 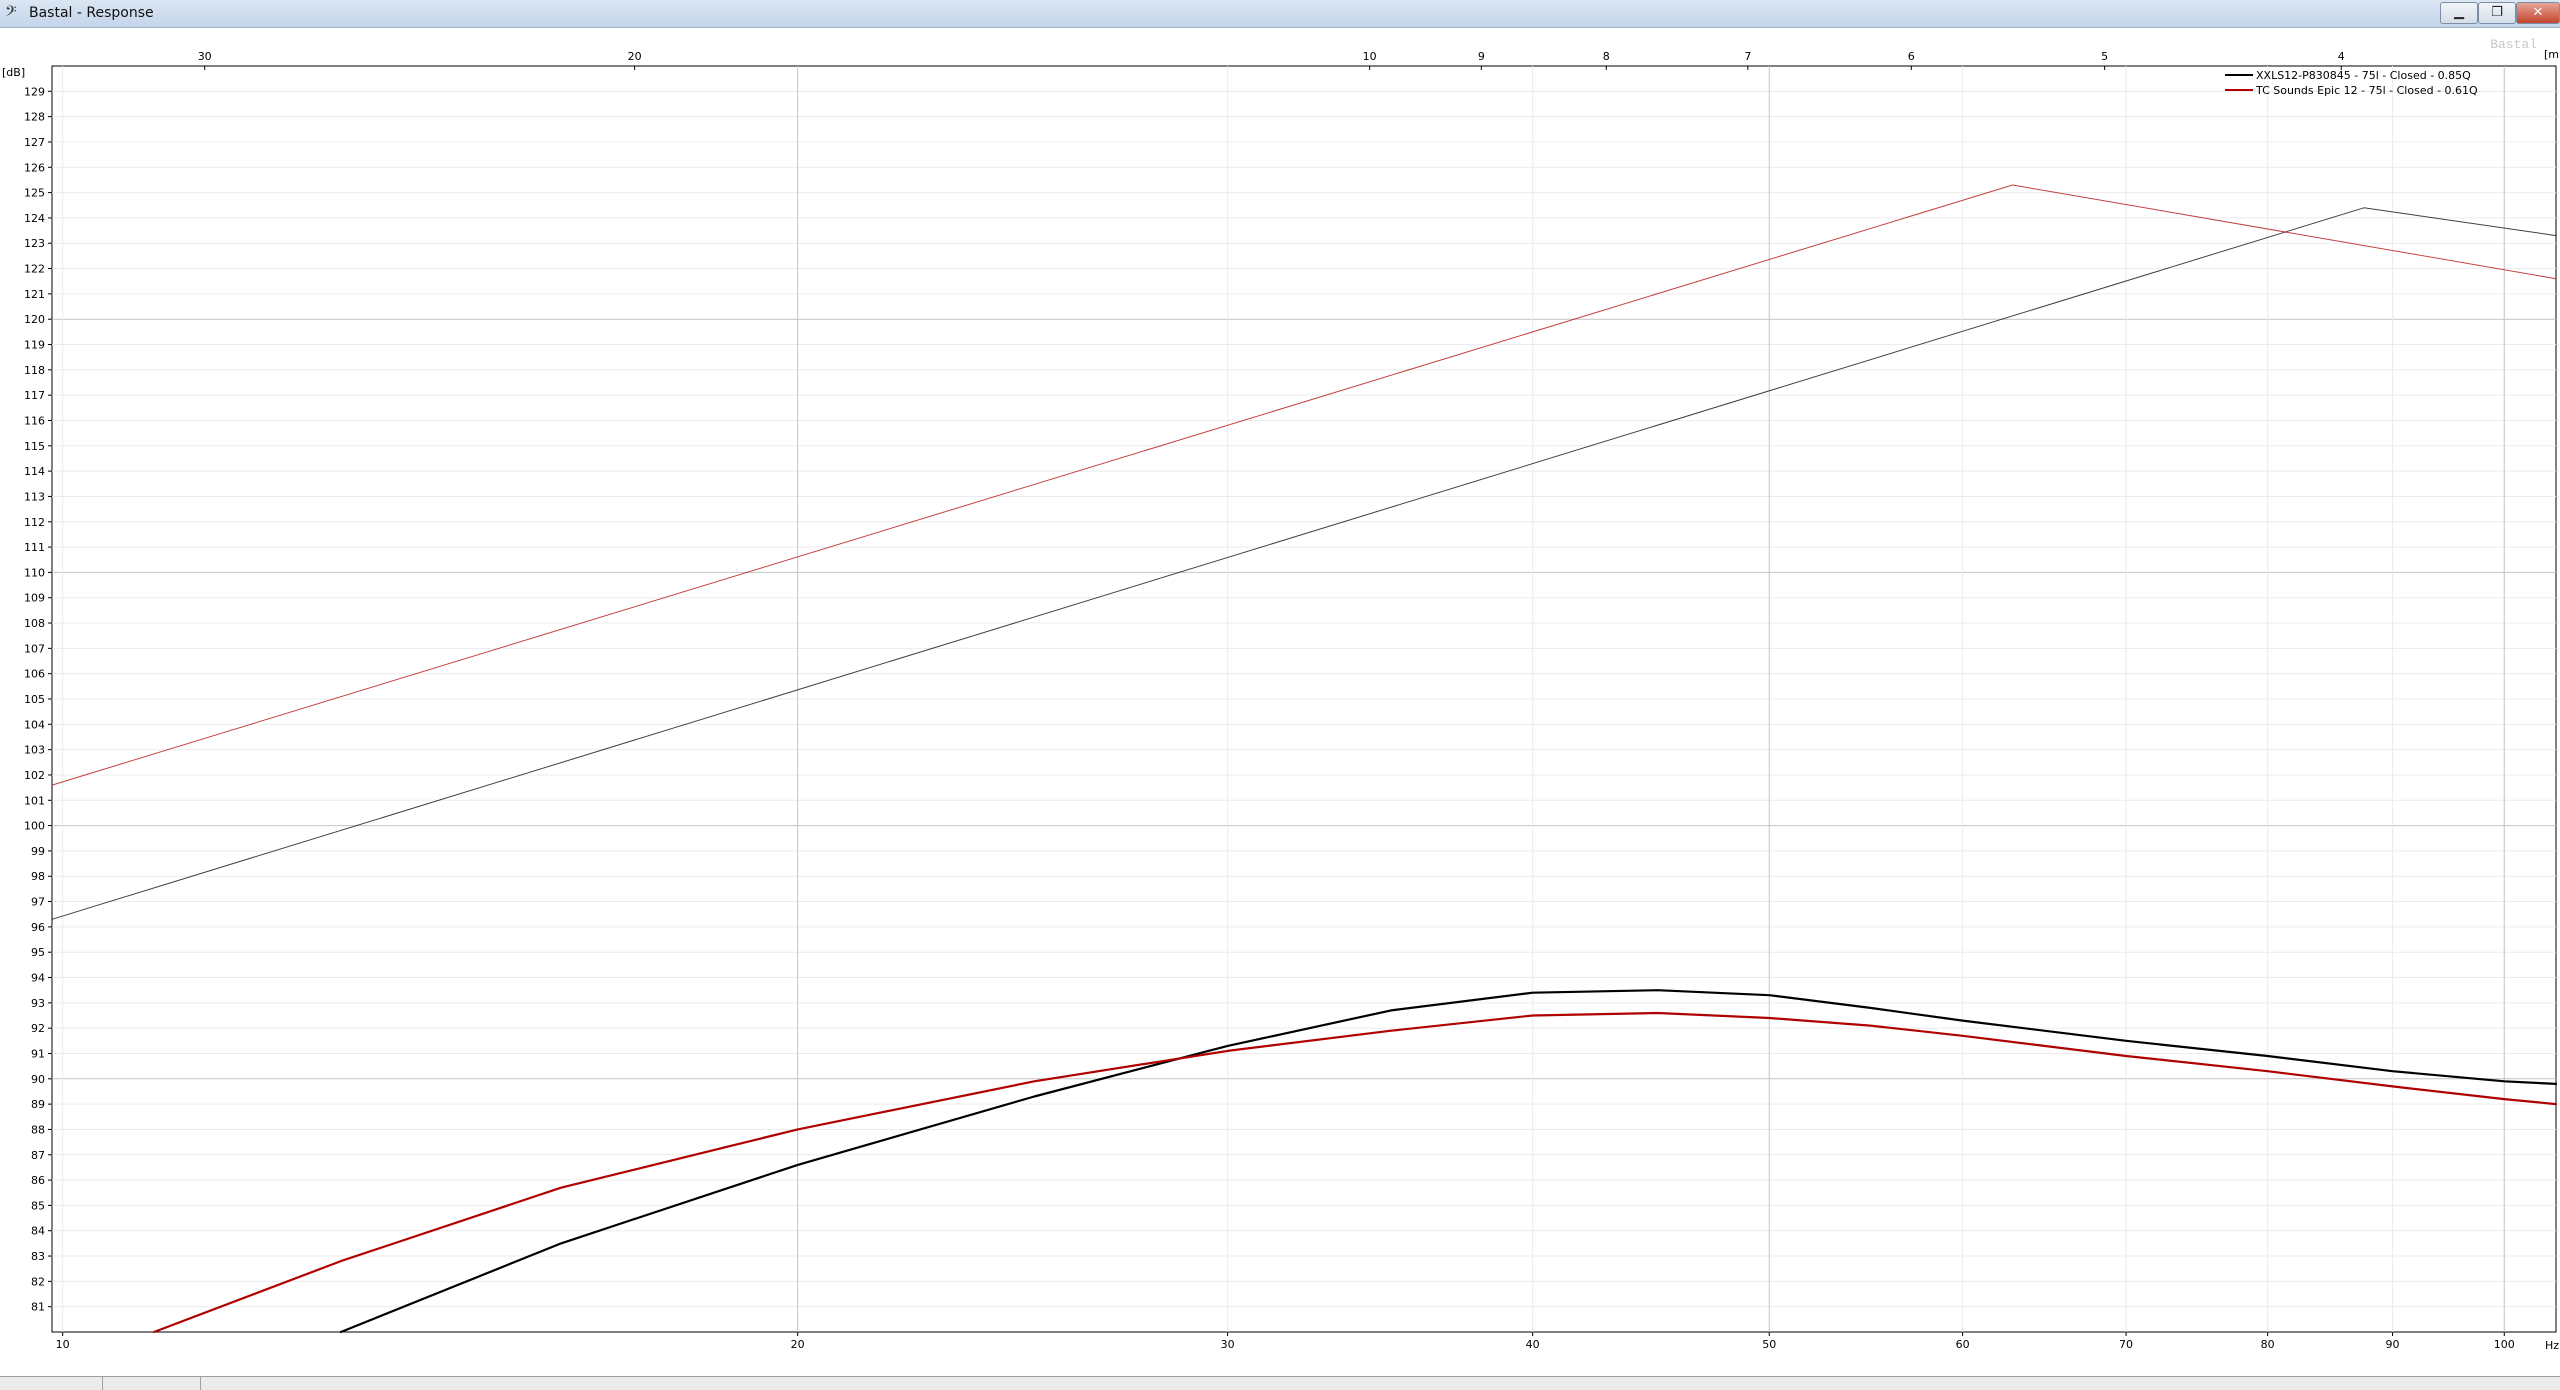 What do you see at coordinates (34, 446) in the screenshot?
I see `y-tick-label: 115` at bounding box center [34, 446].